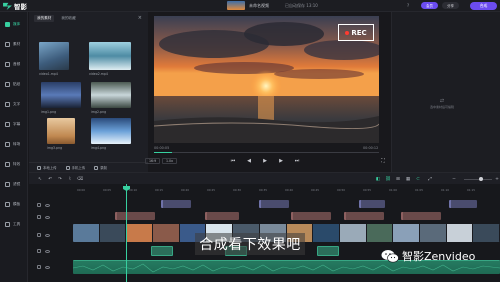 This screenshot has width=500, height=282. I want to click on zoom-slider-handle, so click(481, 179).